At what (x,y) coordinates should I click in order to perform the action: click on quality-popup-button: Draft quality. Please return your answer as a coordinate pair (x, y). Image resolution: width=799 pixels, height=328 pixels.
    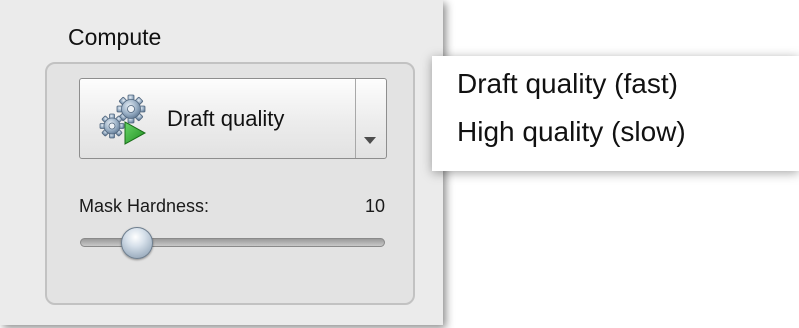
    Looking at the image, I should click on (233, 118).